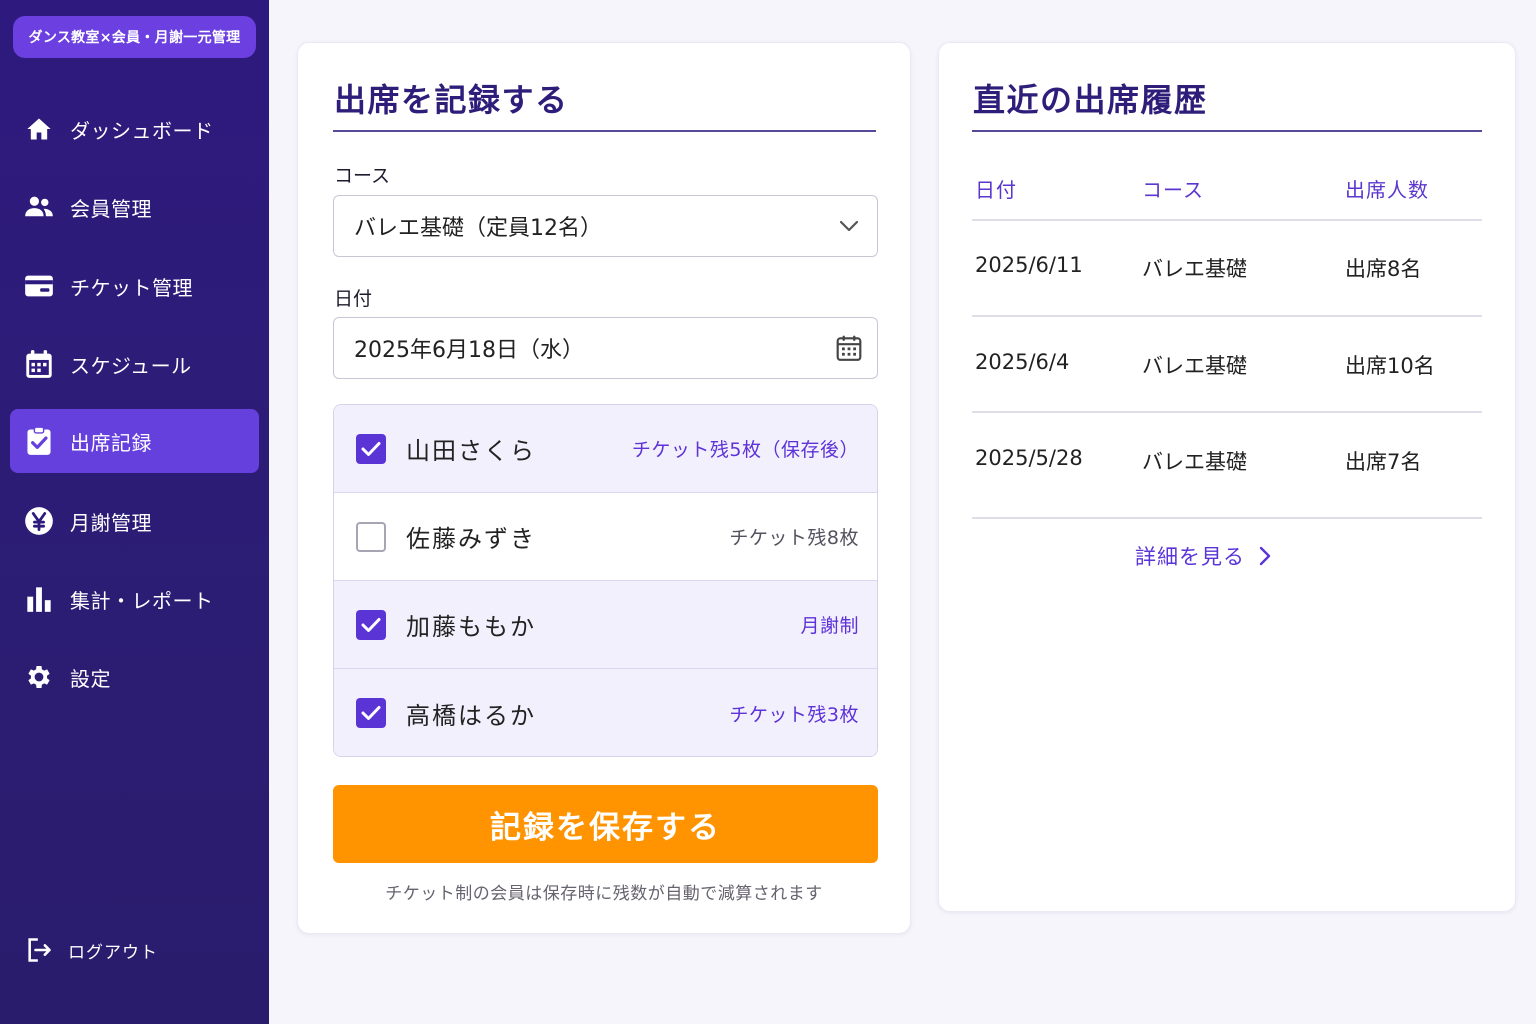  Describe the element at coordinates (605, 625) in the screenshot. I see `member-row: 加藤ももか 月謝制` at that location.